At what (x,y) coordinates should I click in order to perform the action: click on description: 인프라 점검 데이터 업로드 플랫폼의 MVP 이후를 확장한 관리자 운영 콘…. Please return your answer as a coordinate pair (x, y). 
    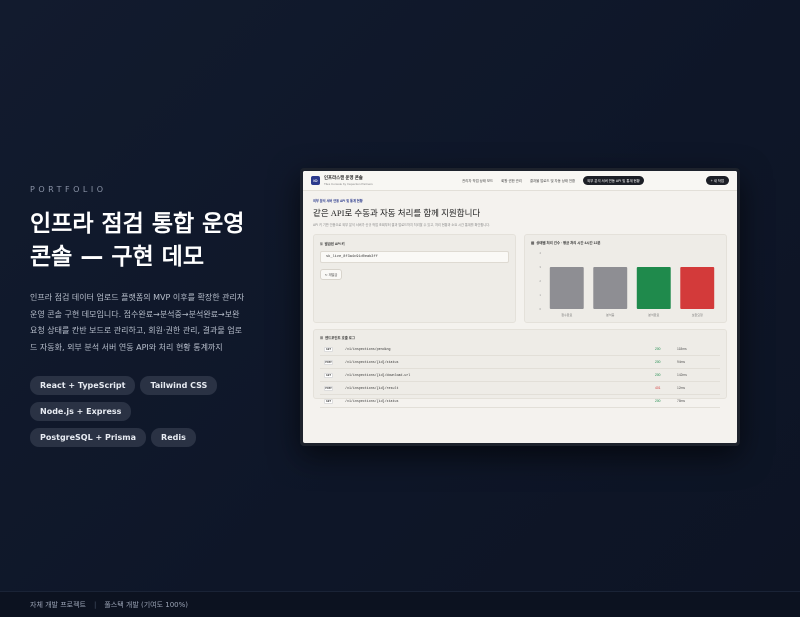
    Looking at the image, I should click on (137, 322).